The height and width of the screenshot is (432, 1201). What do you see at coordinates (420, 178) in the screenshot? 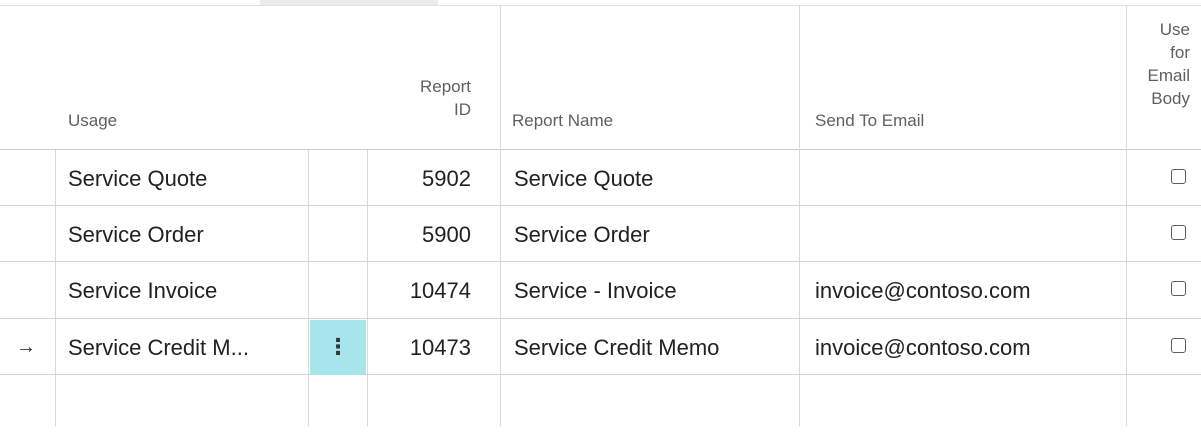
I see `report-id-cell: 5902` at bounding box center [420, 178].